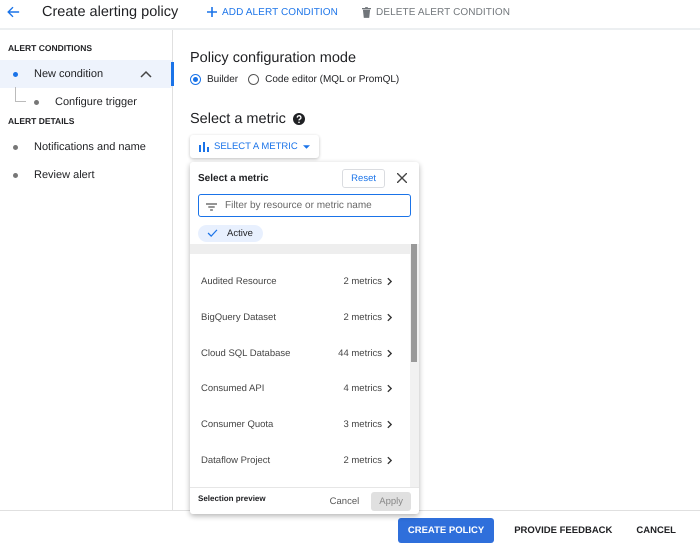 Image resolution: width=700 pixels, height=549 pixels. What do you see at coordinates (254, 146) in the screenshot?
I see `select-metric-button: SELECT A METRIC` at bounding box center [254, 146].